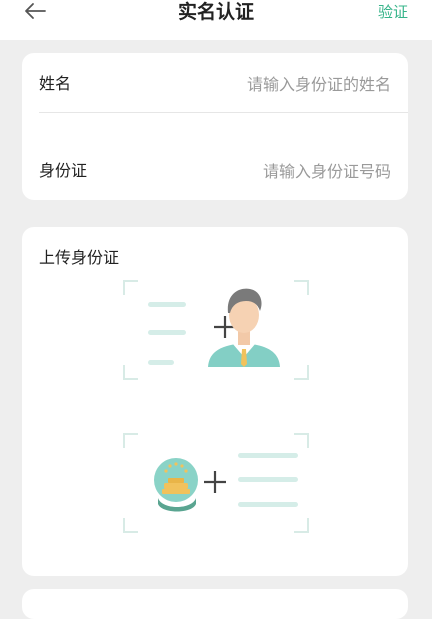  Describe the element at coordinates (215, 12) in the screenshot. I see `page-title: 实名认证` at that location.